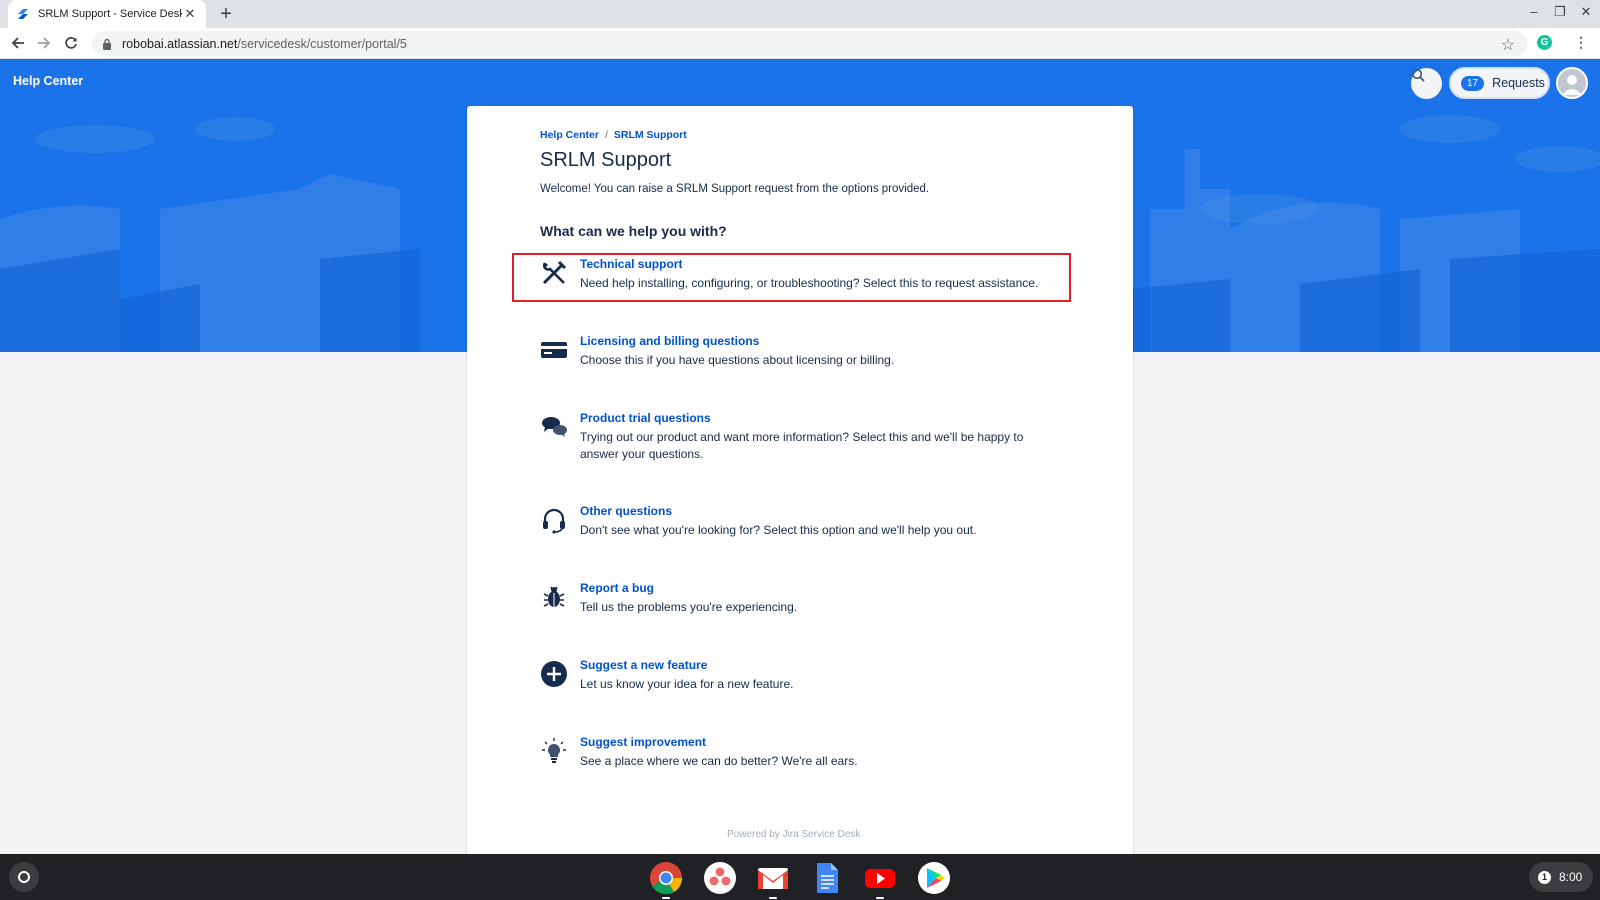 This screenshot has height=900, width=1600. Describe the element at coordinates (800, 877) in the screenshot. I see `os-shelf: 1 8:00` at that location.